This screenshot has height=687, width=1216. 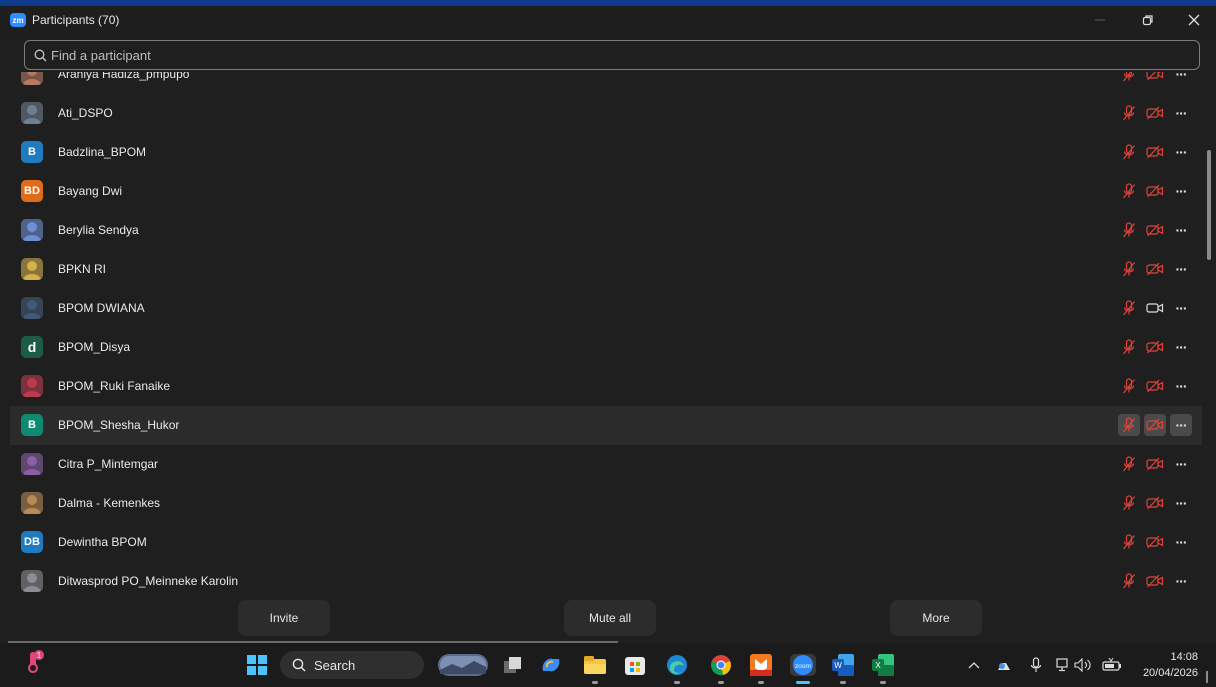 I want to click on notification-app-icon: 1, so click(x=33, y=661).